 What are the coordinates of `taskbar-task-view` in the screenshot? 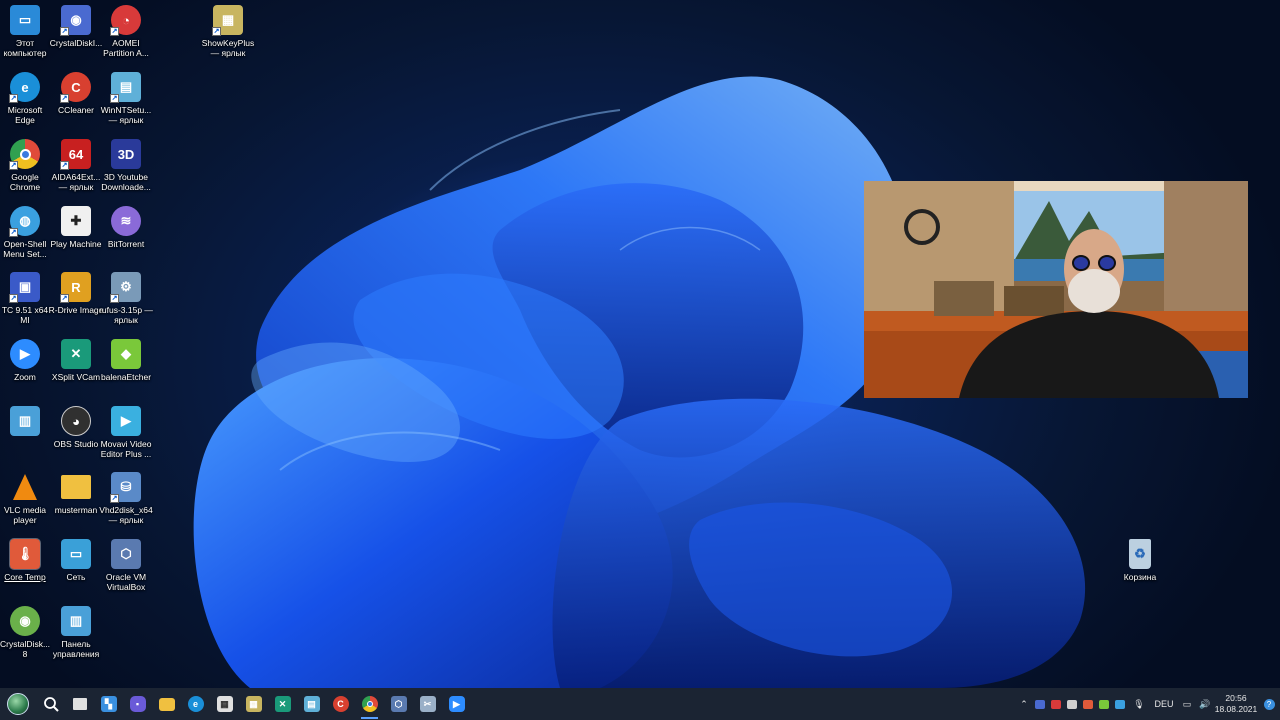 It's located at (79, 704).